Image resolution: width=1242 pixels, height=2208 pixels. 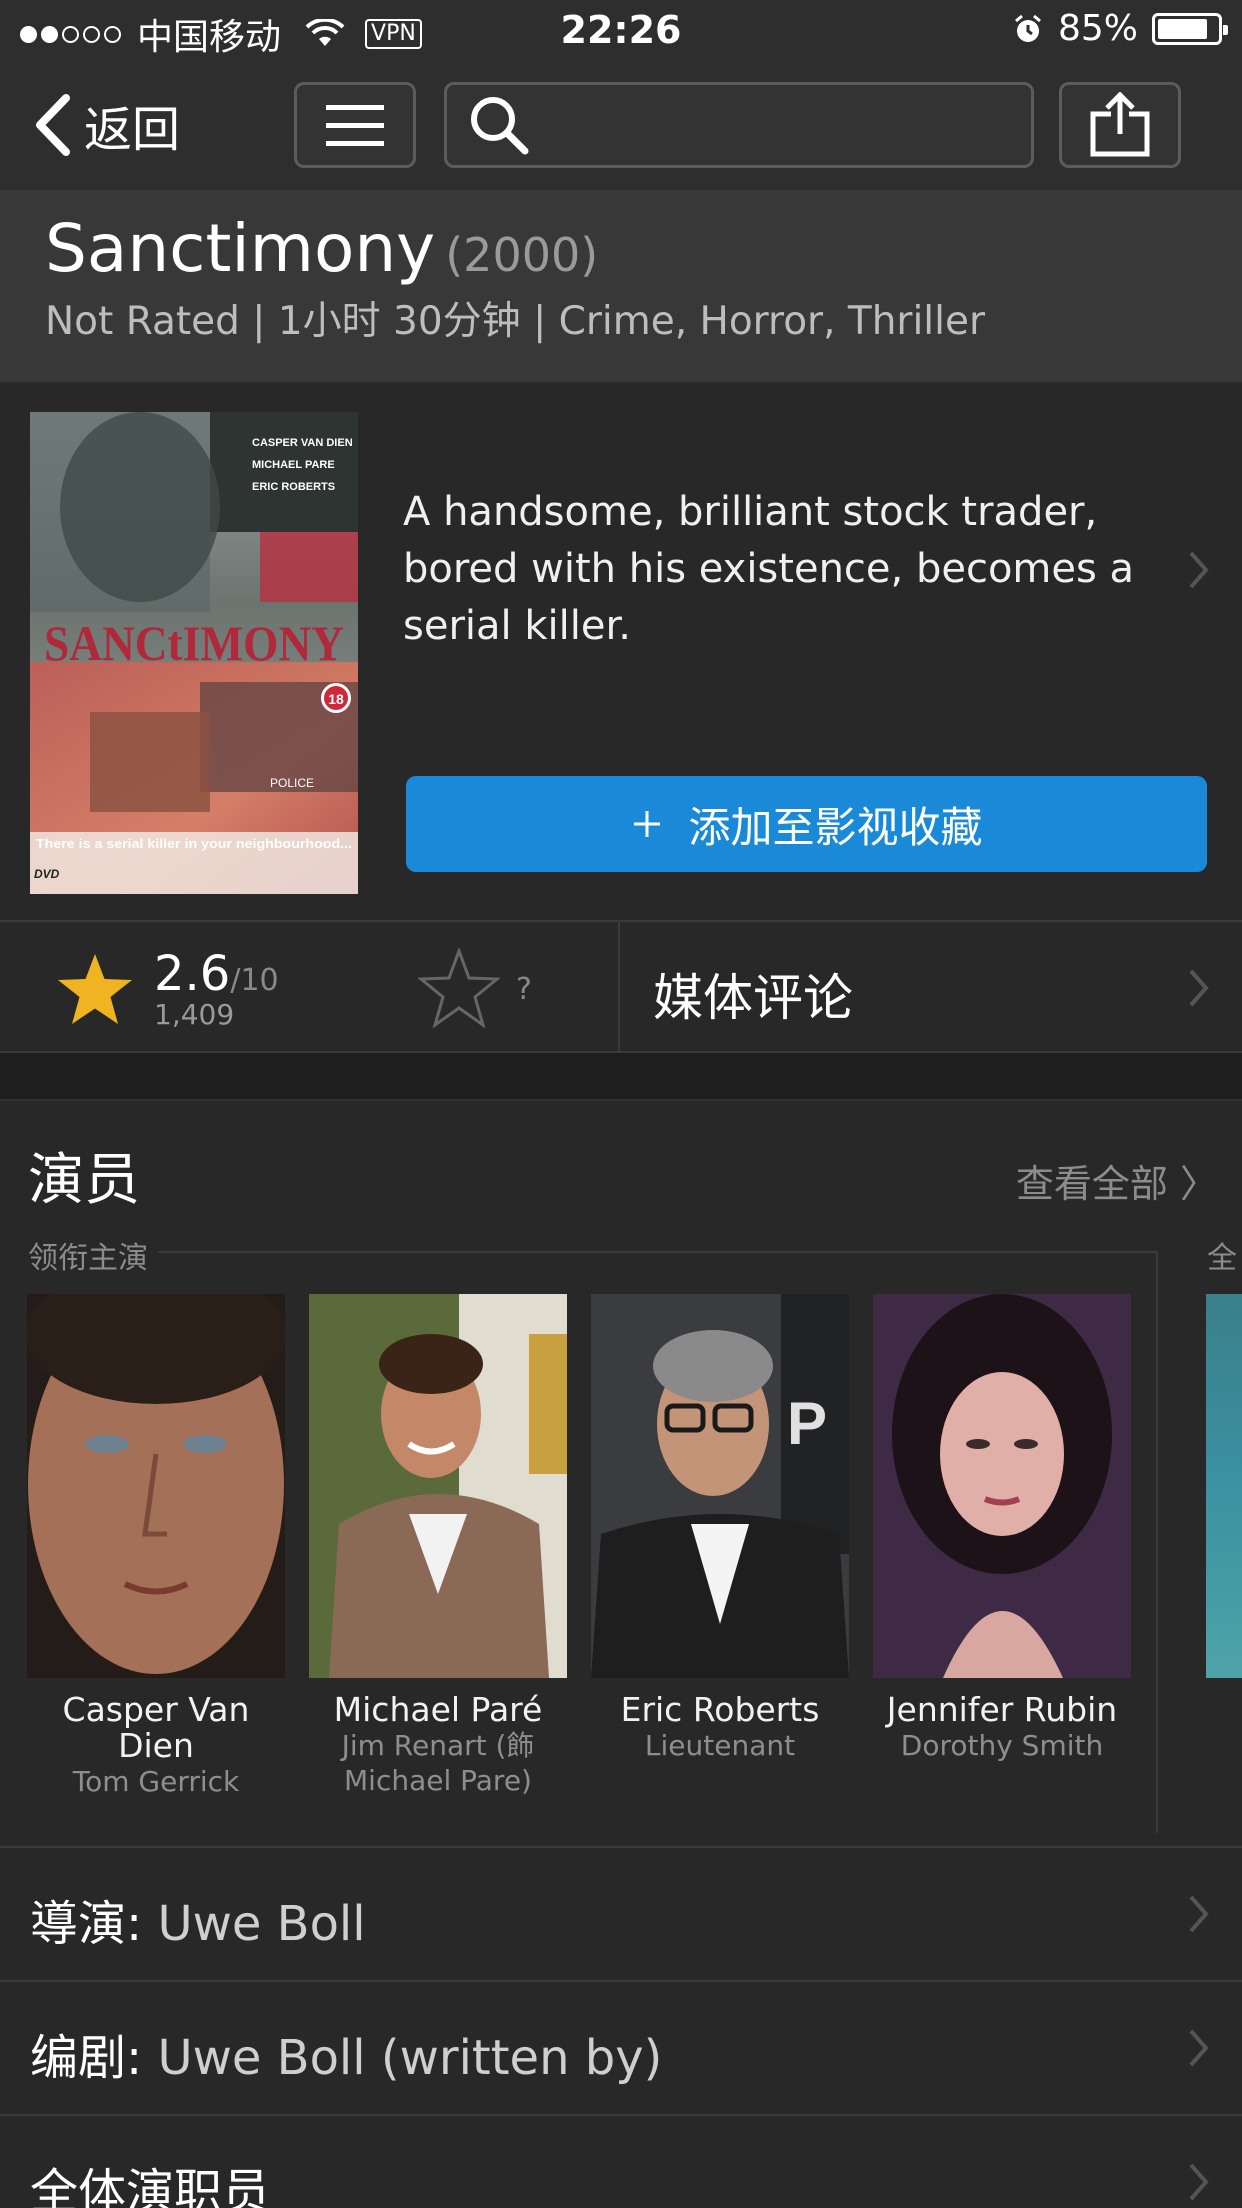 I want to click on share-button, so click(x=1120, y=125).